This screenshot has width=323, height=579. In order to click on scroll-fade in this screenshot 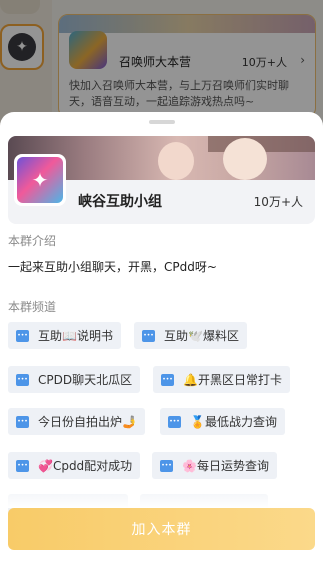, I will do `click(161, 496)`.